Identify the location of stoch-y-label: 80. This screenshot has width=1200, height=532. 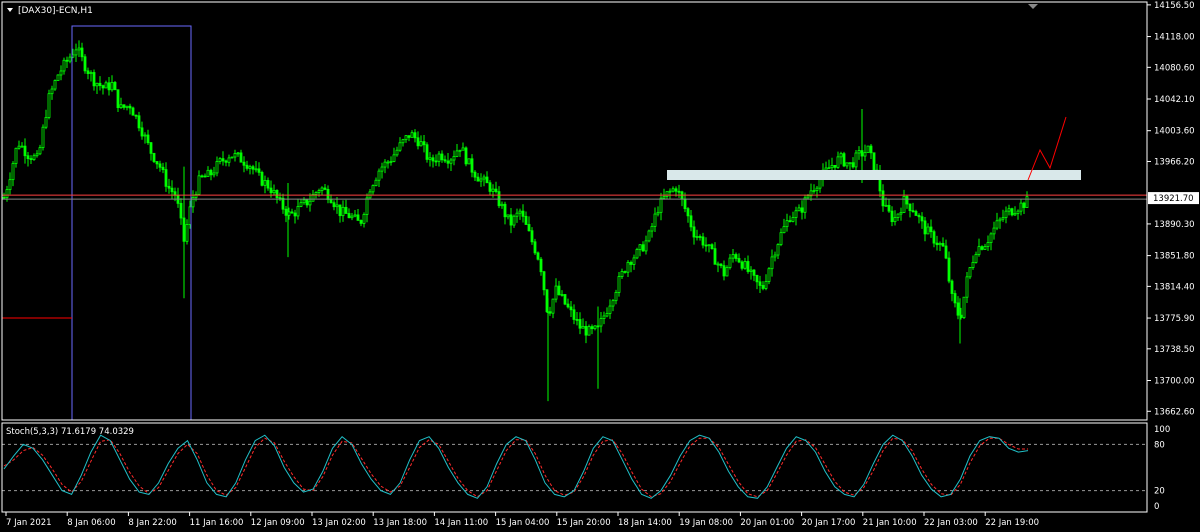
(1159, 445).